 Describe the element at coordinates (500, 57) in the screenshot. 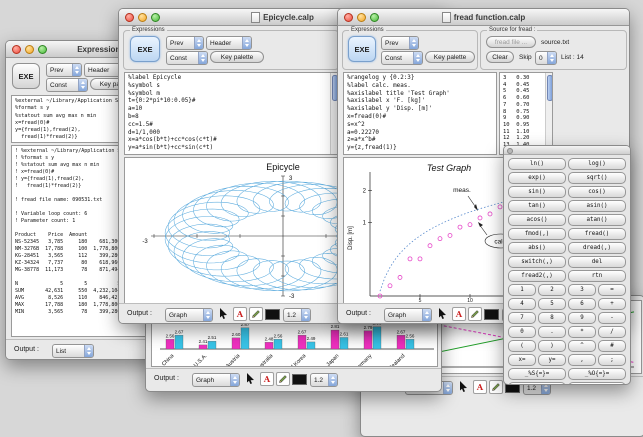

I see `clear-button: Clear` at that location.